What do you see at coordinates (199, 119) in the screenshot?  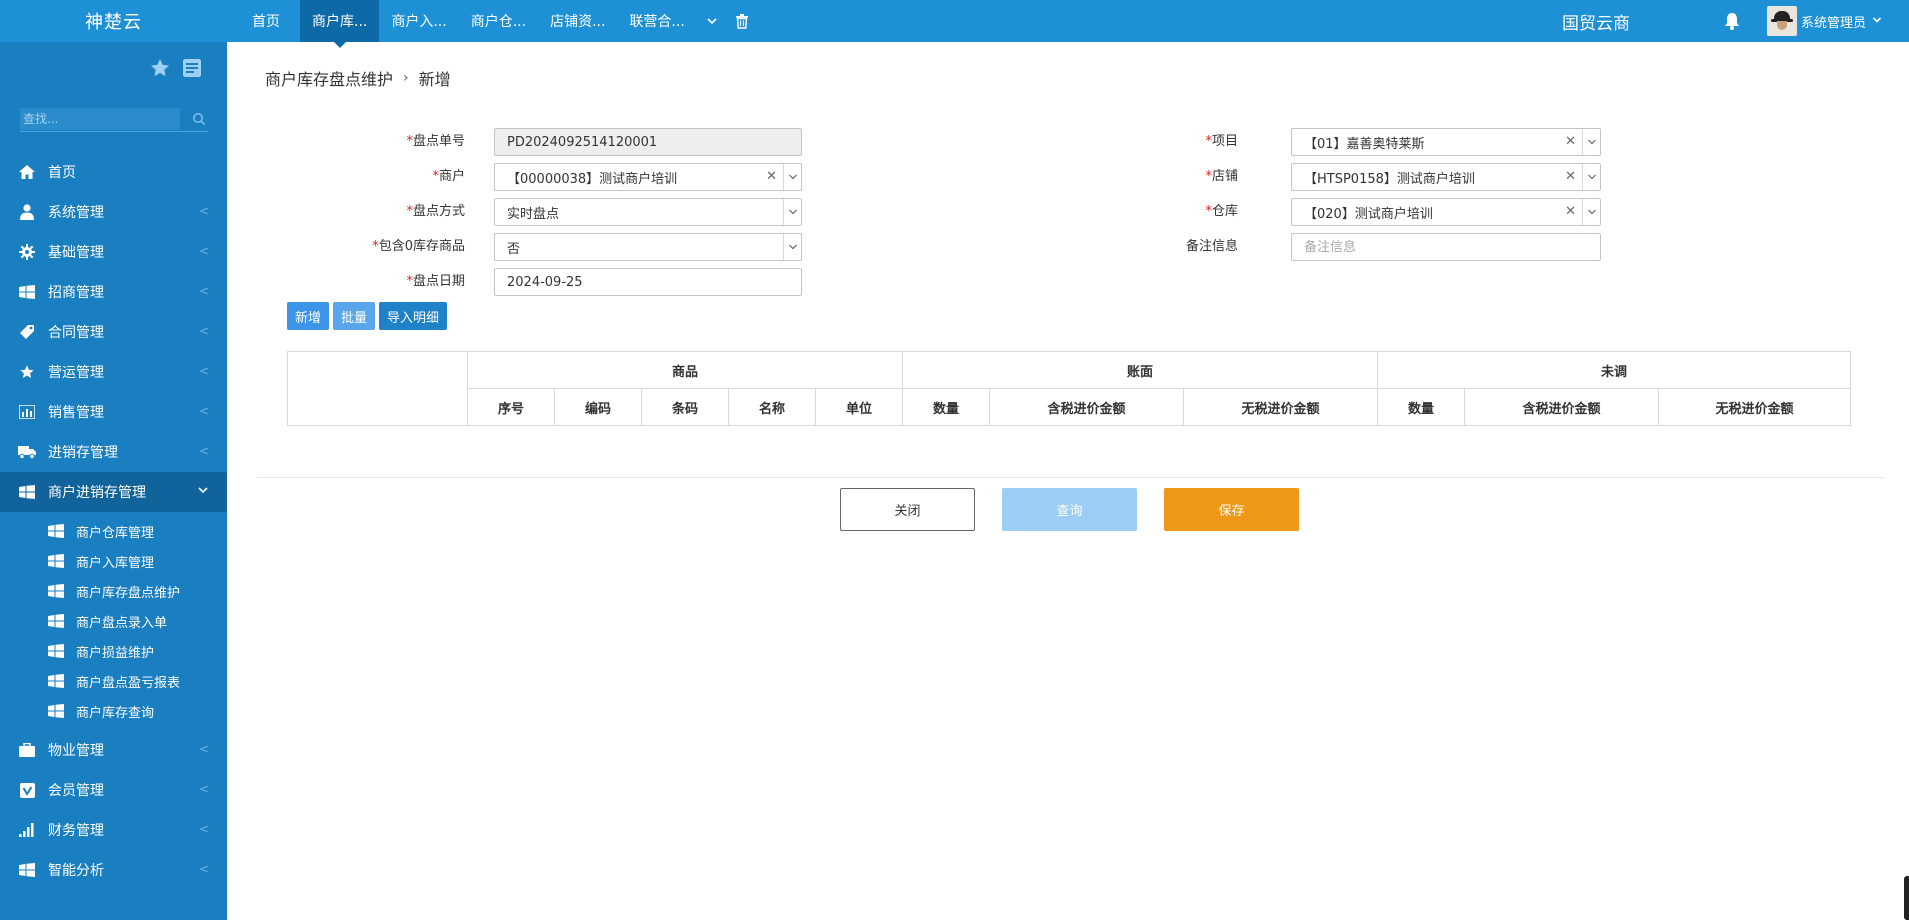 I see `search-icon` at bounding box center [199, 119].